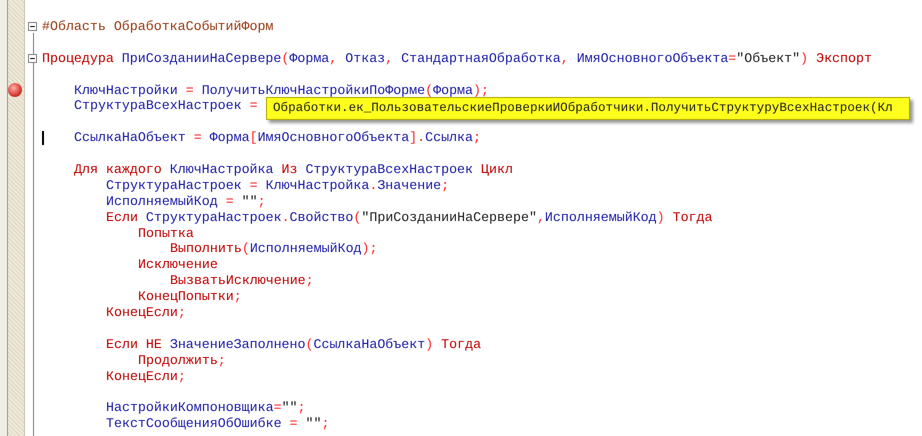 The width and height of the screenshot is (922, 436). Describe the element at coordinates (588, 108) in the screenshot. I see `tooltip: Обработки.ек_ПользовательскиеПроверкиИОбработчики.ПолучитьСтруктуруВсехНастроек(Кл` at that location.